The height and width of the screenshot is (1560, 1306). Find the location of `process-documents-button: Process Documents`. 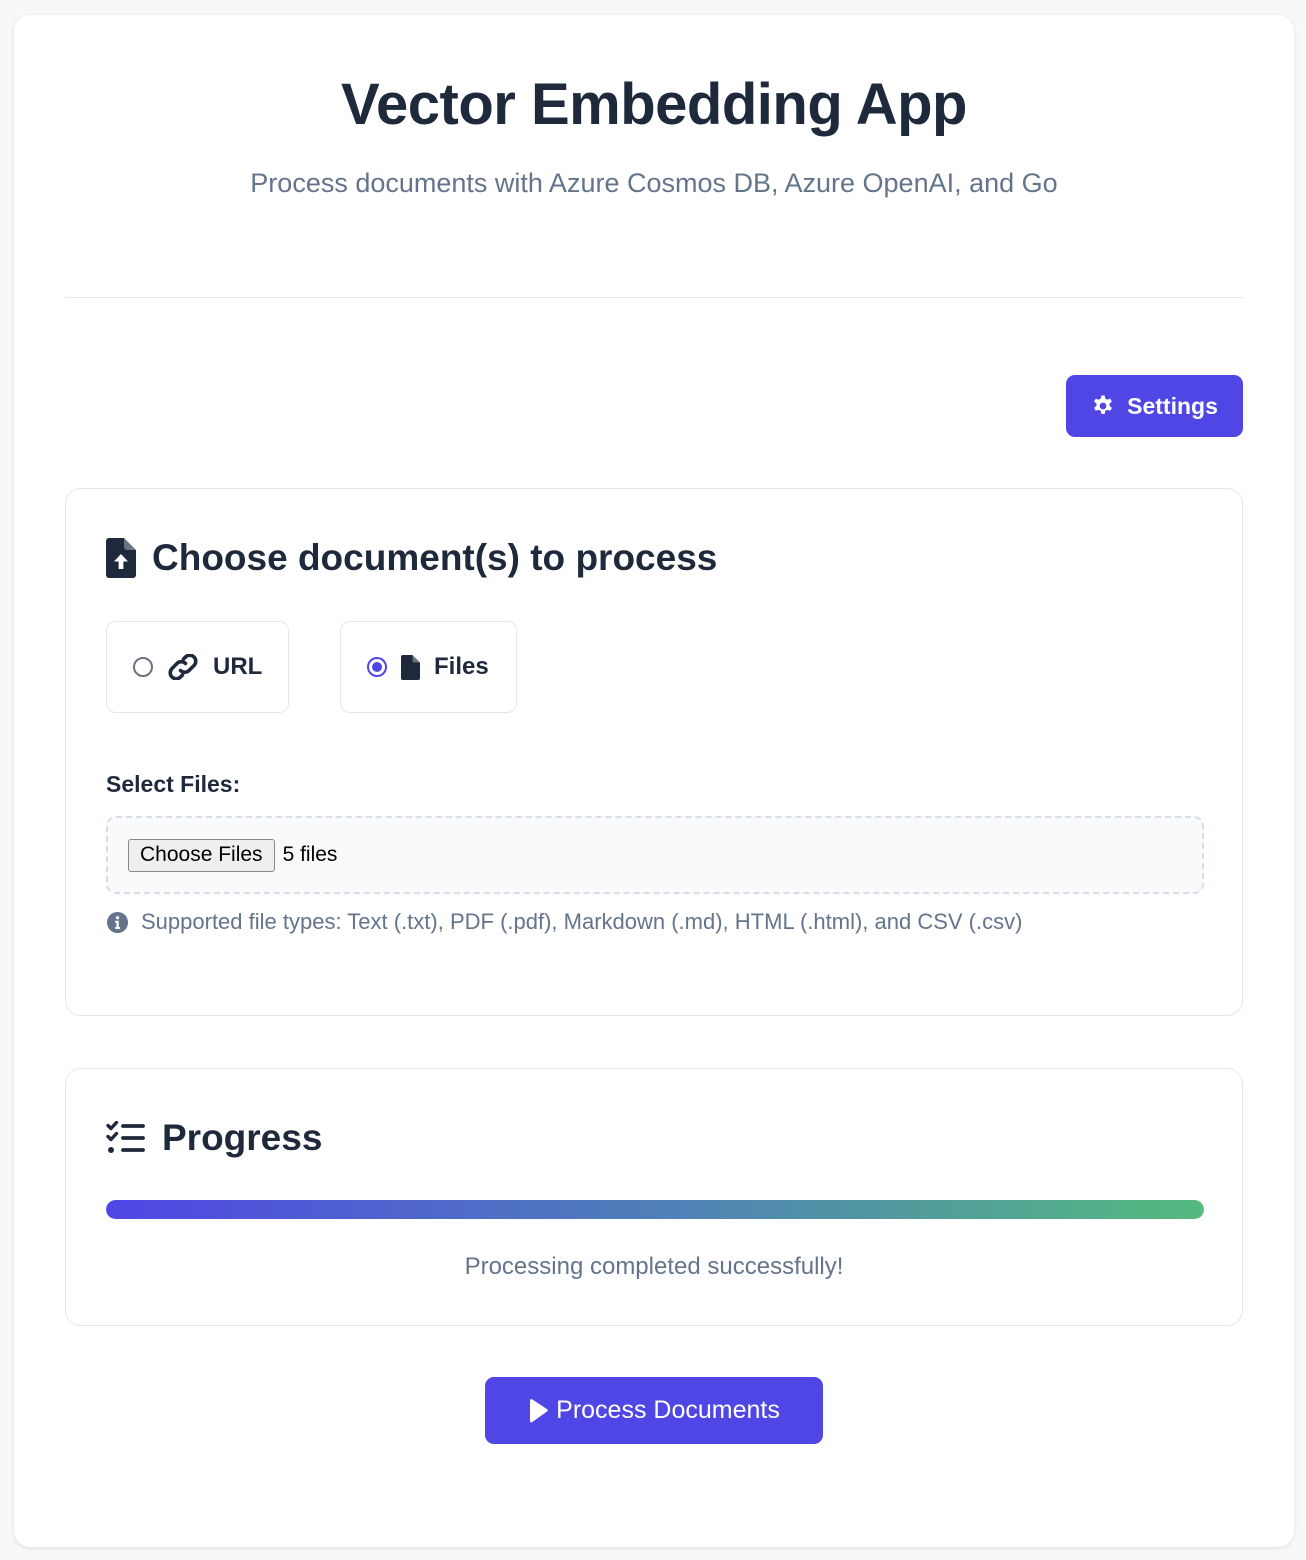

process-documents-button: Process Documents is located at coordinates (654, 1410).